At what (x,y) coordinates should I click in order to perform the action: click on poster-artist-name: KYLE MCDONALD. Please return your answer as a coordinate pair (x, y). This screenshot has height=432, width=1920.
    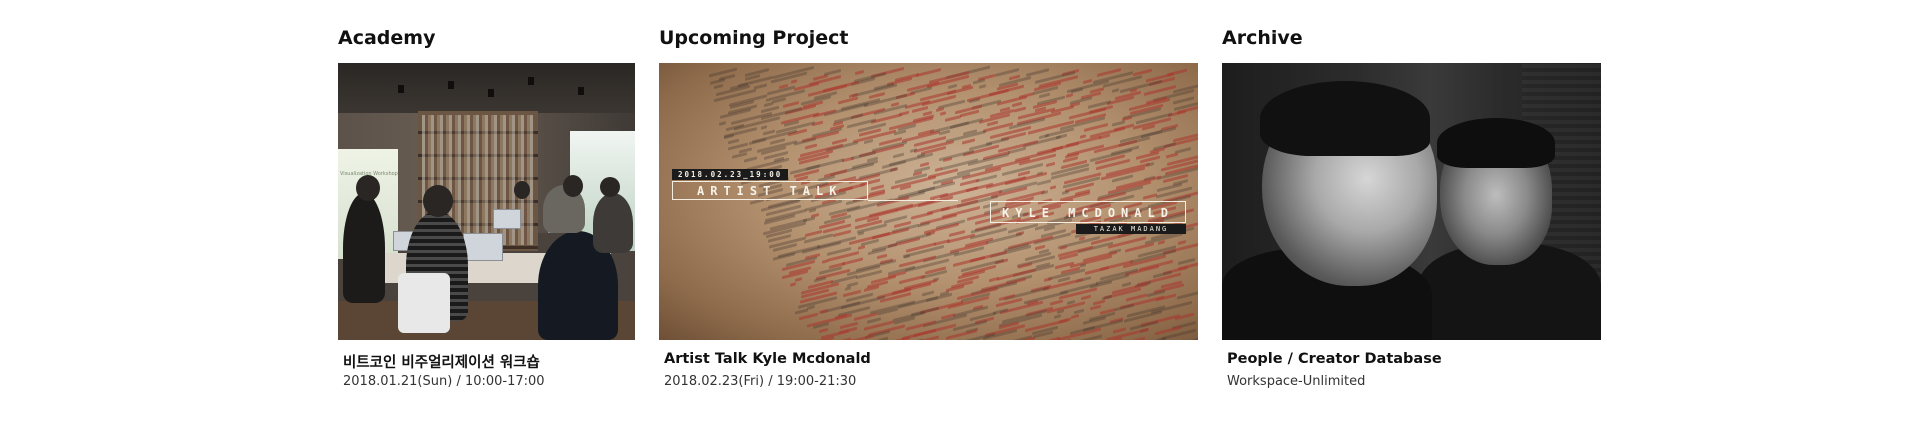
    Looking at the image, I should click on (1088, 212).